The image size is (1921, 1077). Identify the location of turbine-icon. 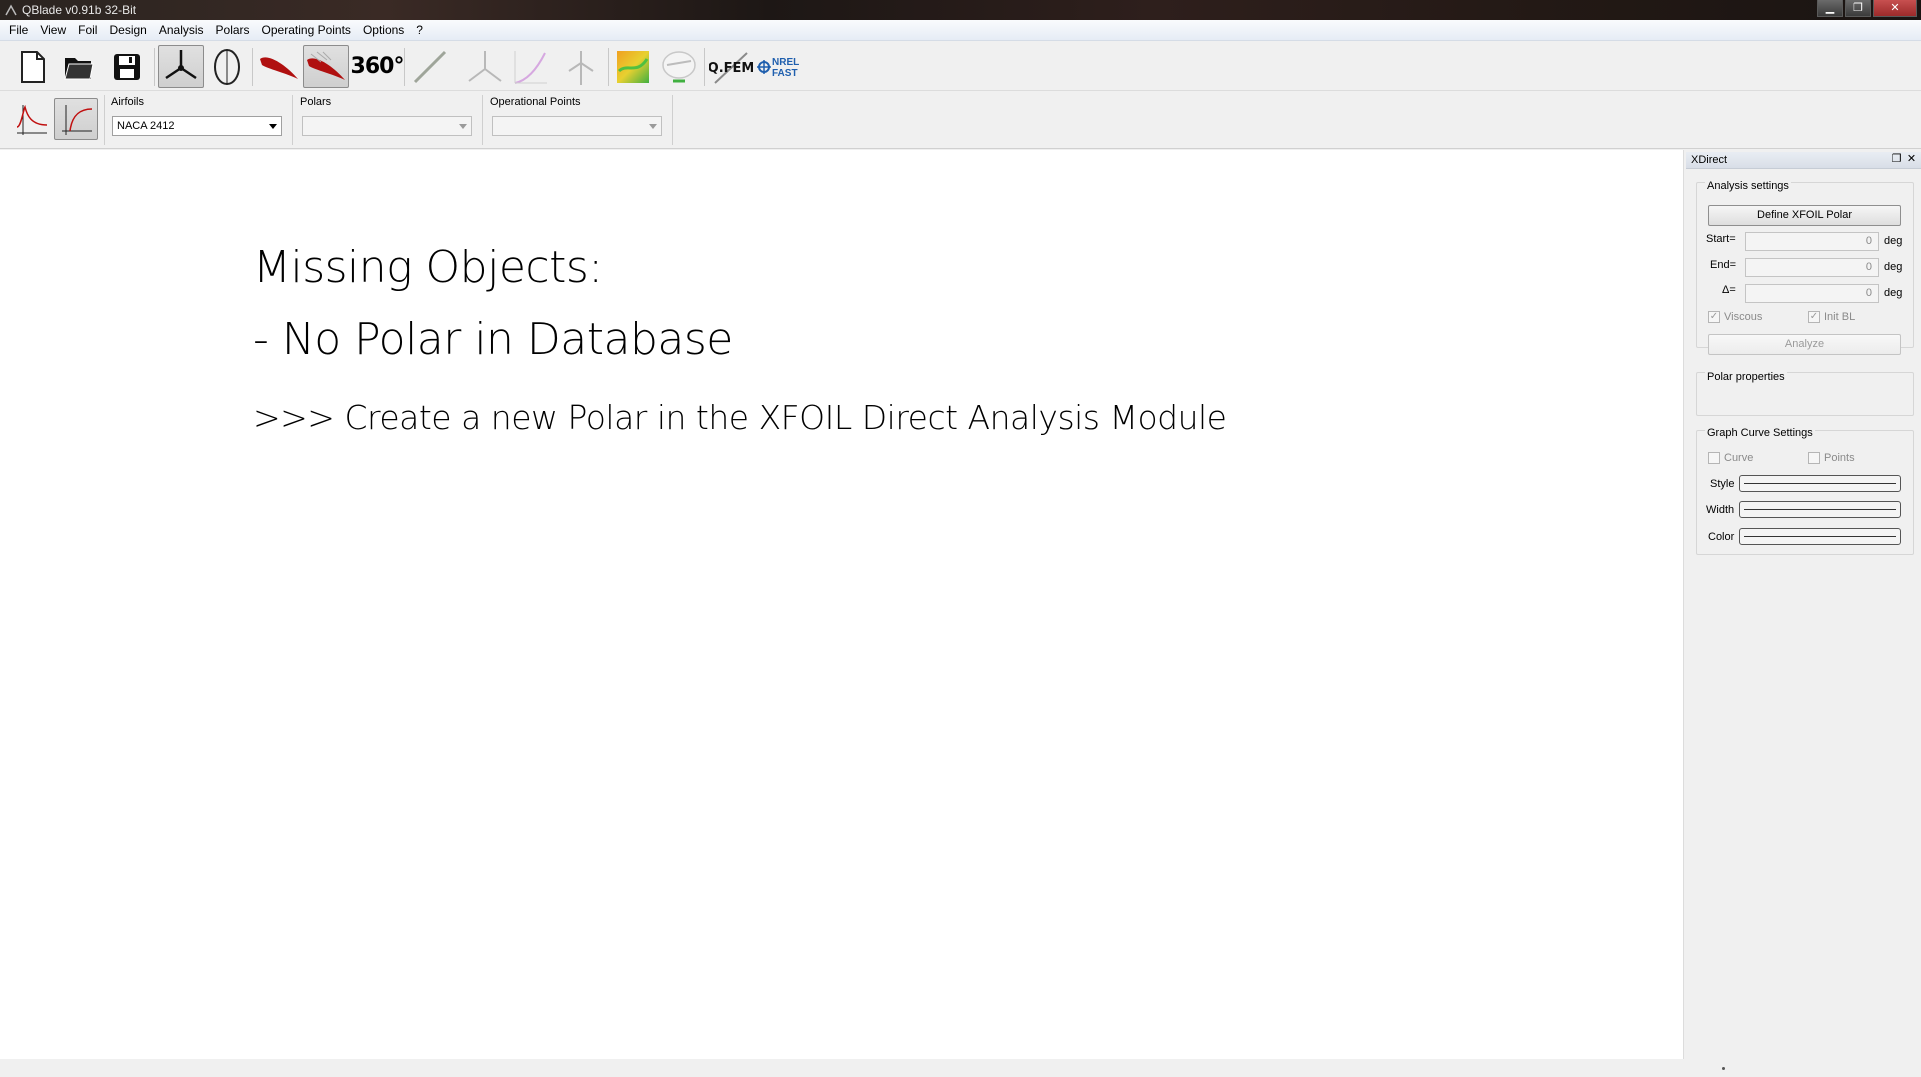
(581, 67).